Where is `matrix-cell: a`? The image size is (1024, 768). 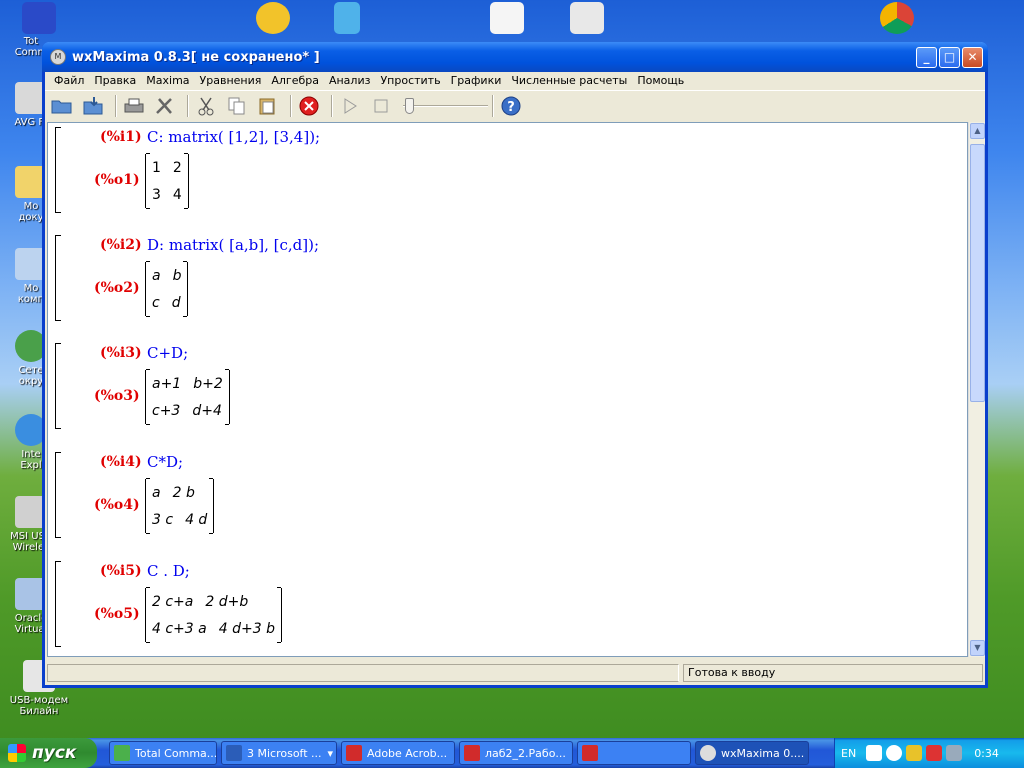 matrix-cell: a is located at coordinates (156, 275).